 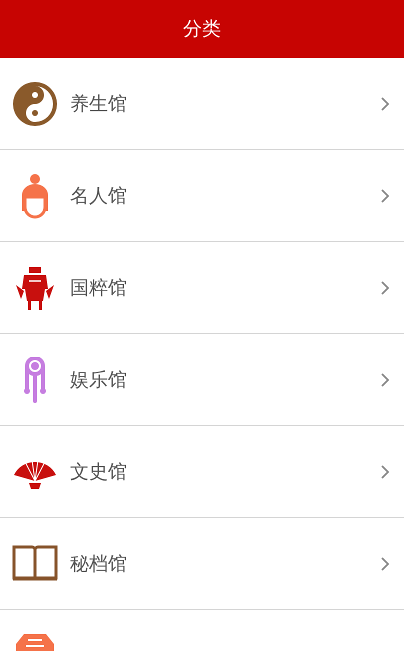 I want to click on category-label: 文史馆, so click(x=99, y=472).